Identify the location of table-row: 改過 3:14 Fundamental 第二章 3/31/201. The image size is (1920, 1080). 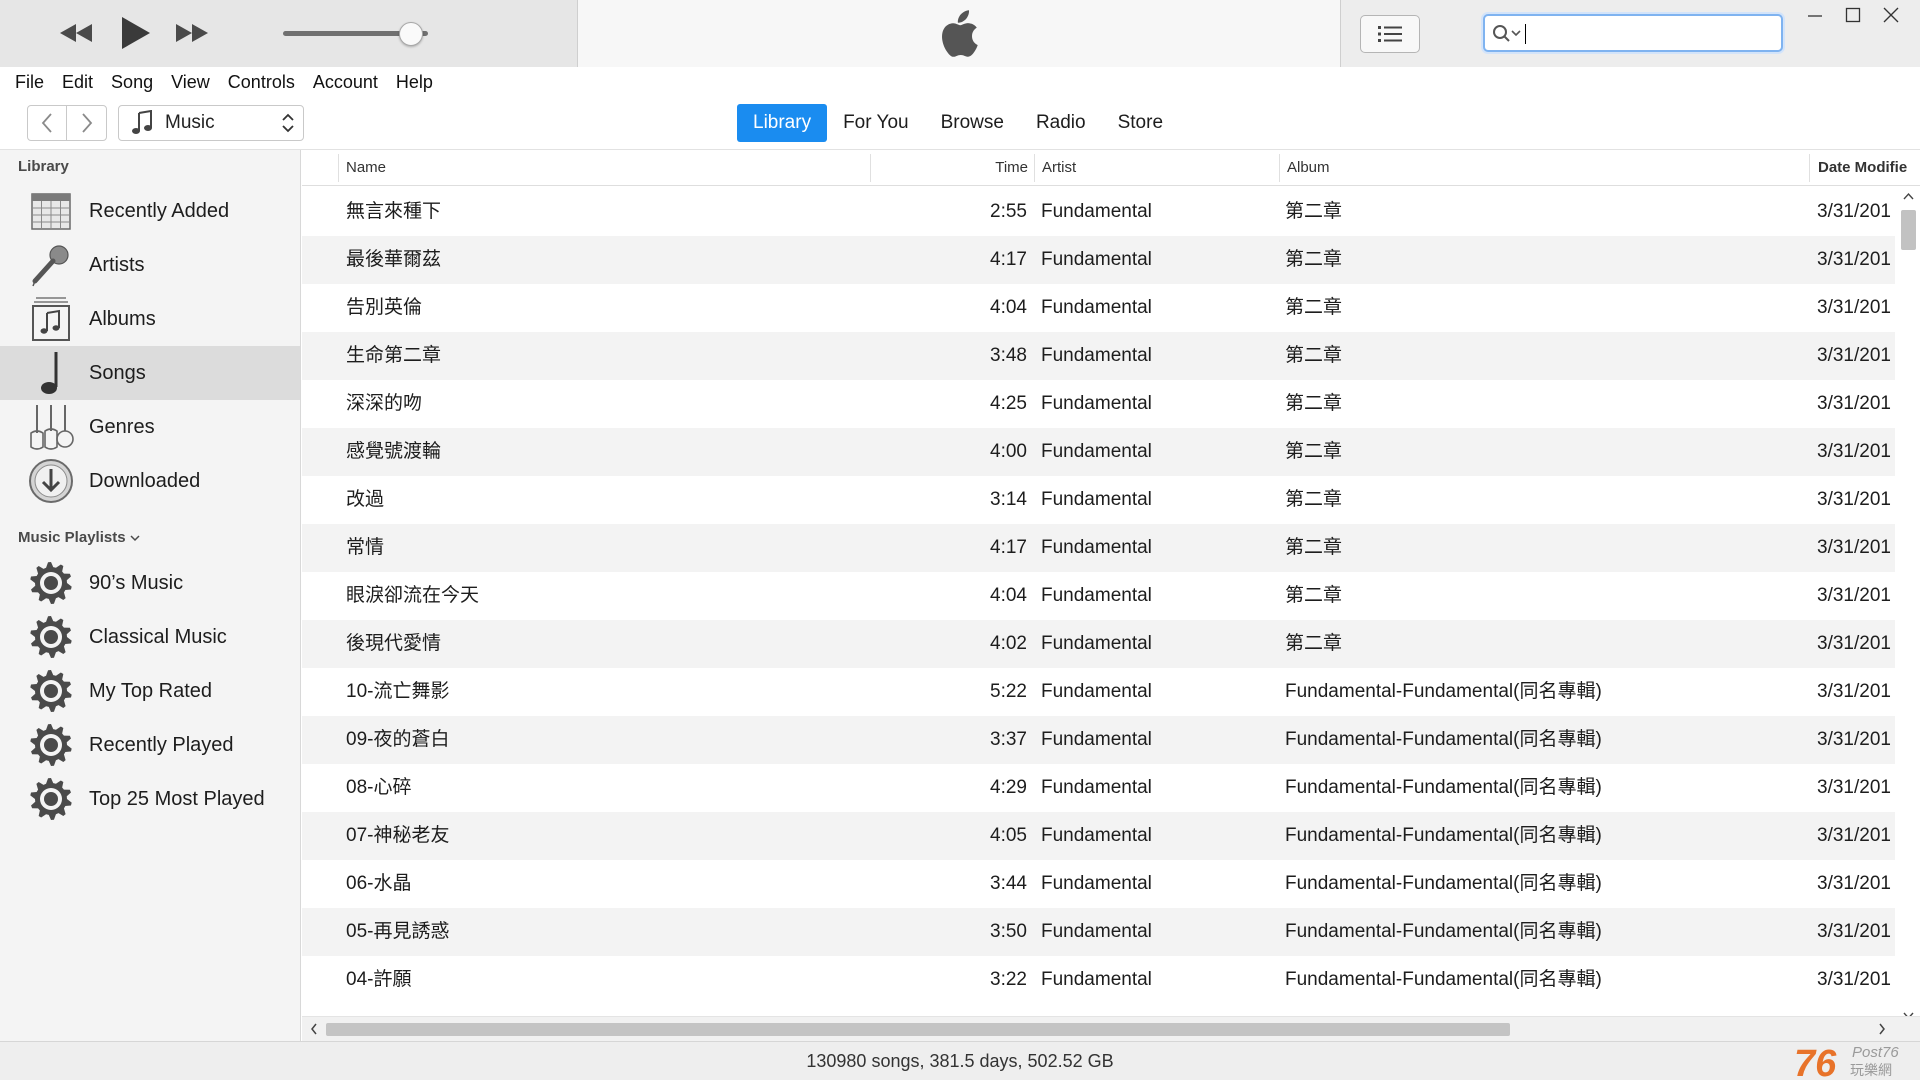
(1098, 500).